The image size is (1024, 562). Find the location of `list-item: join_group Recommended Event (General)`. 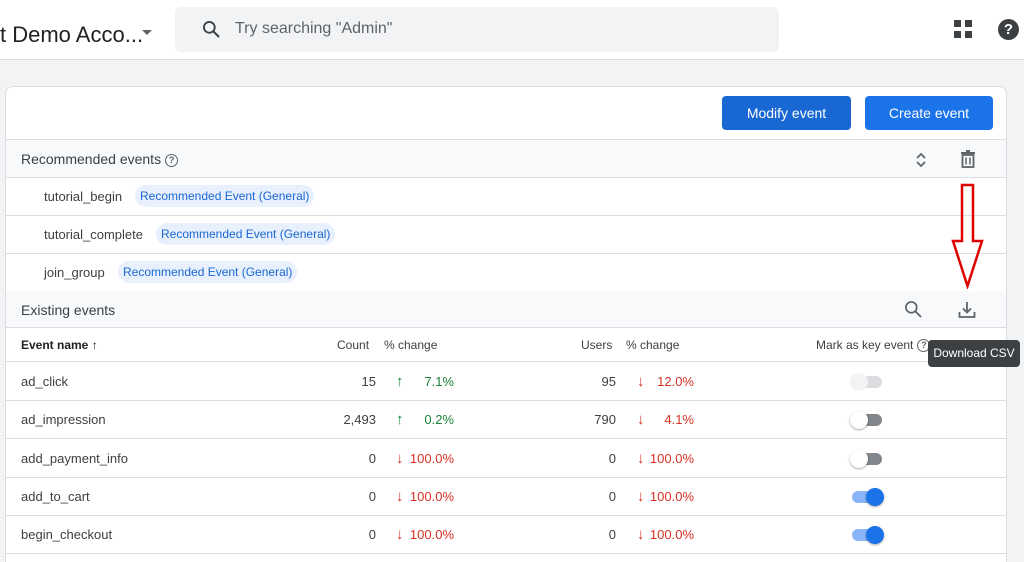

list-item: join_group Recommended Event (General) is located at coordinates (506, 273).